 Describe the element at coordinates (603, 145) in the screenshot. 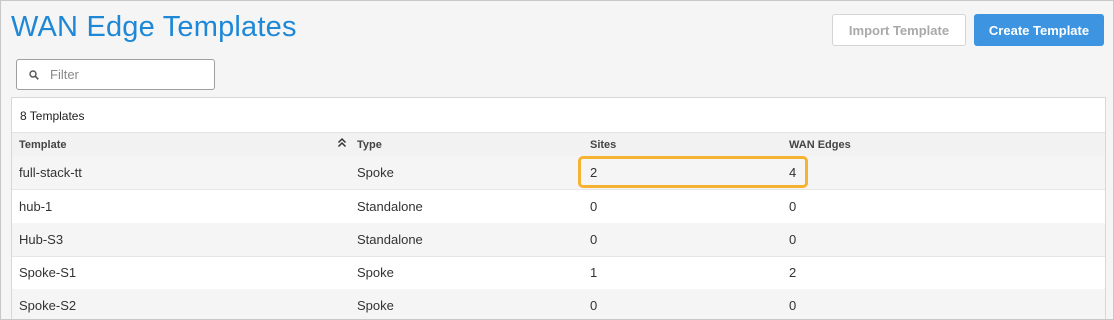

I see `column-header-sites: Sites` at that location.